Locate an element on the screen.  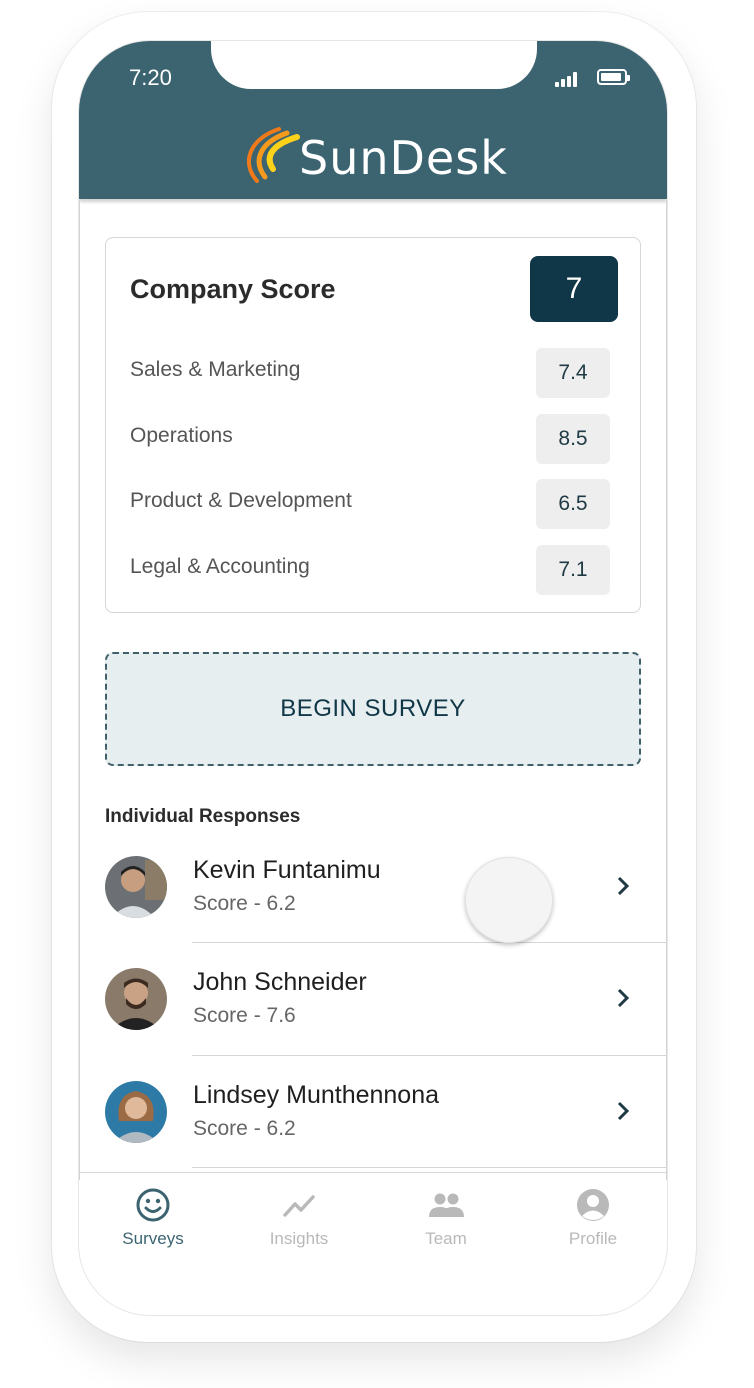
department-score: 8.5 is located at coordinates (573, 439).